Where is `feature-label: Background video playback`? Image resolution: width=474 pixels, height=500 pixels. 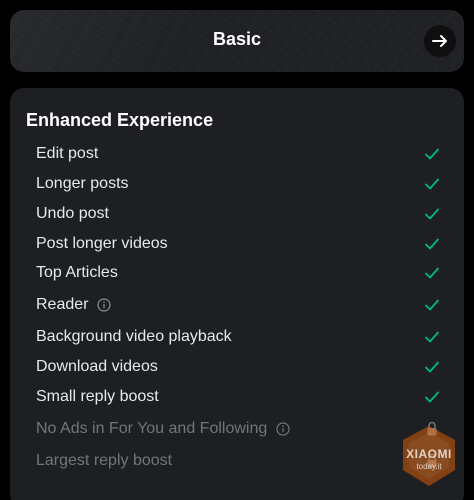
feature-label: Background video playback is located at coordinates (134, 336).